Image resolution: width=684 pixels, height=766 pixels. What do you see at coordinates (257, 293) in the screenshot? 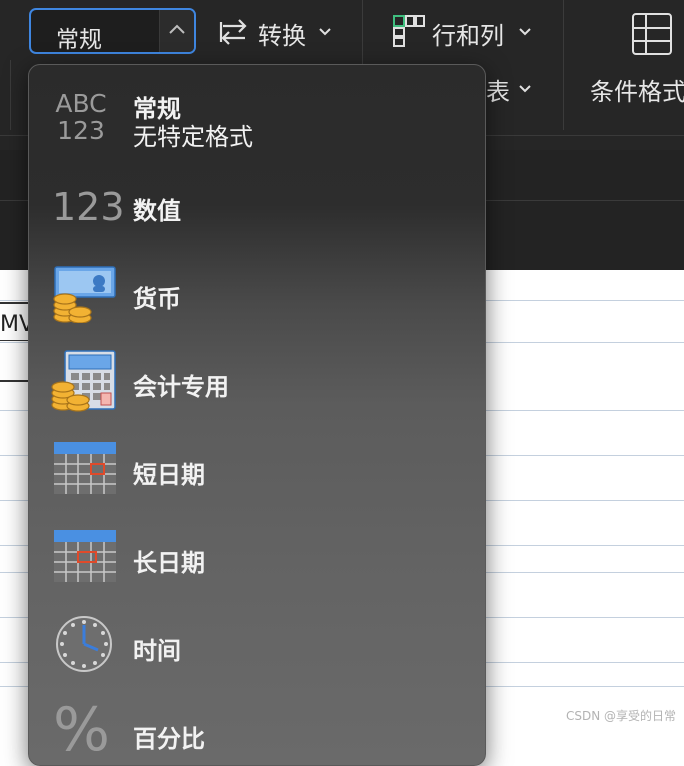
I see `menu-item-currency: 货币` at bounding box center [257, 293].